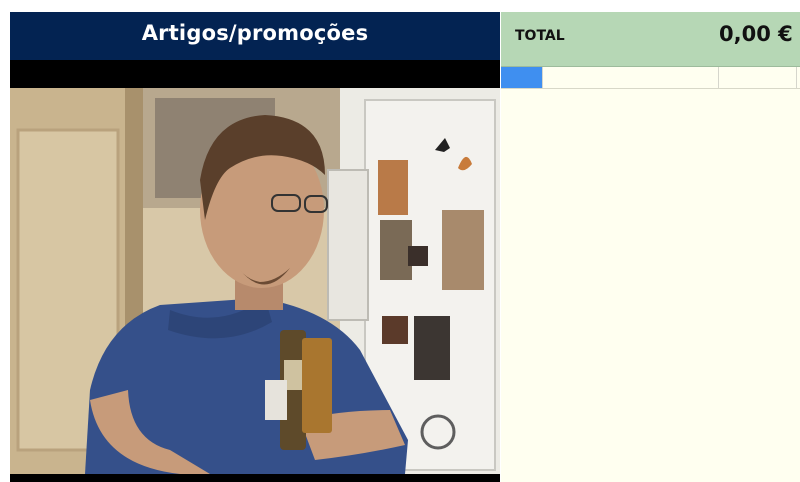 The image size is (800, 482). I want to click on promotions-title: Artigos/promoções, so click(255, 36).